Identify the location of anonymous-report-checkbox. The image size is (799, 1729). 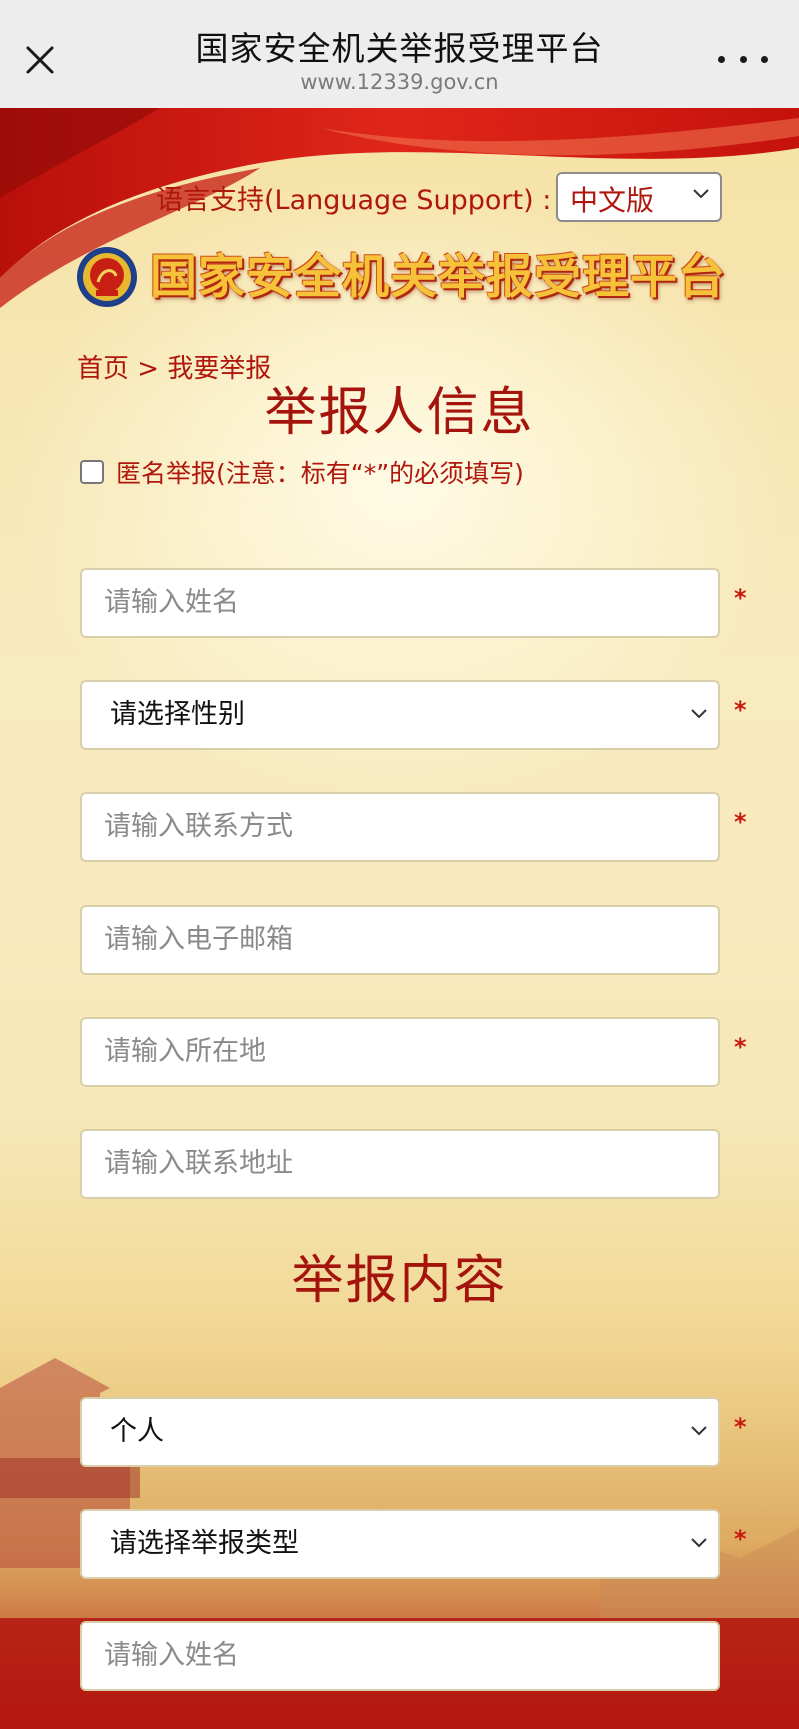
(92, 472).